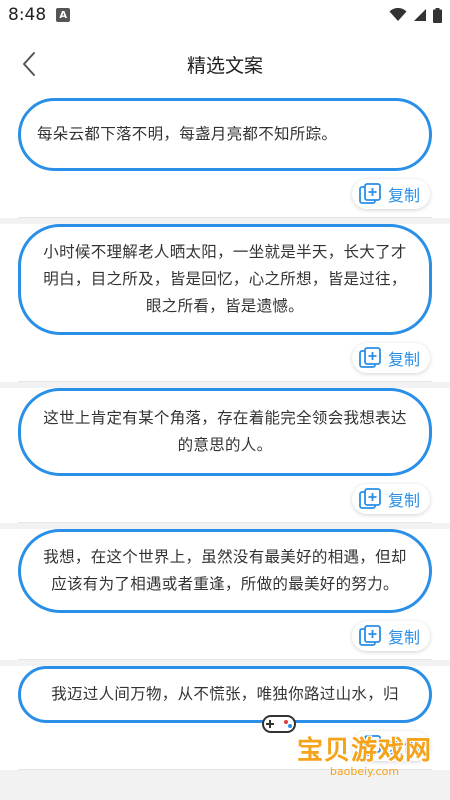  What do you see at coordinates (398, 14) in the screenshot?
I see `wifi-icon` at bounding box center [398, 14].